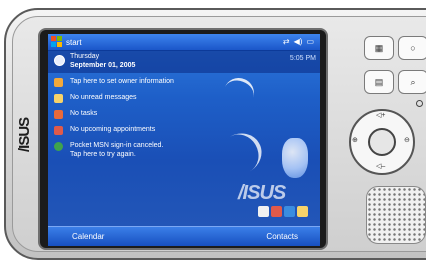 Image resolution: width=426 pixels, height=264 pixels. I want to click on item-label: Tap here to set owner information, so click(122, 81).